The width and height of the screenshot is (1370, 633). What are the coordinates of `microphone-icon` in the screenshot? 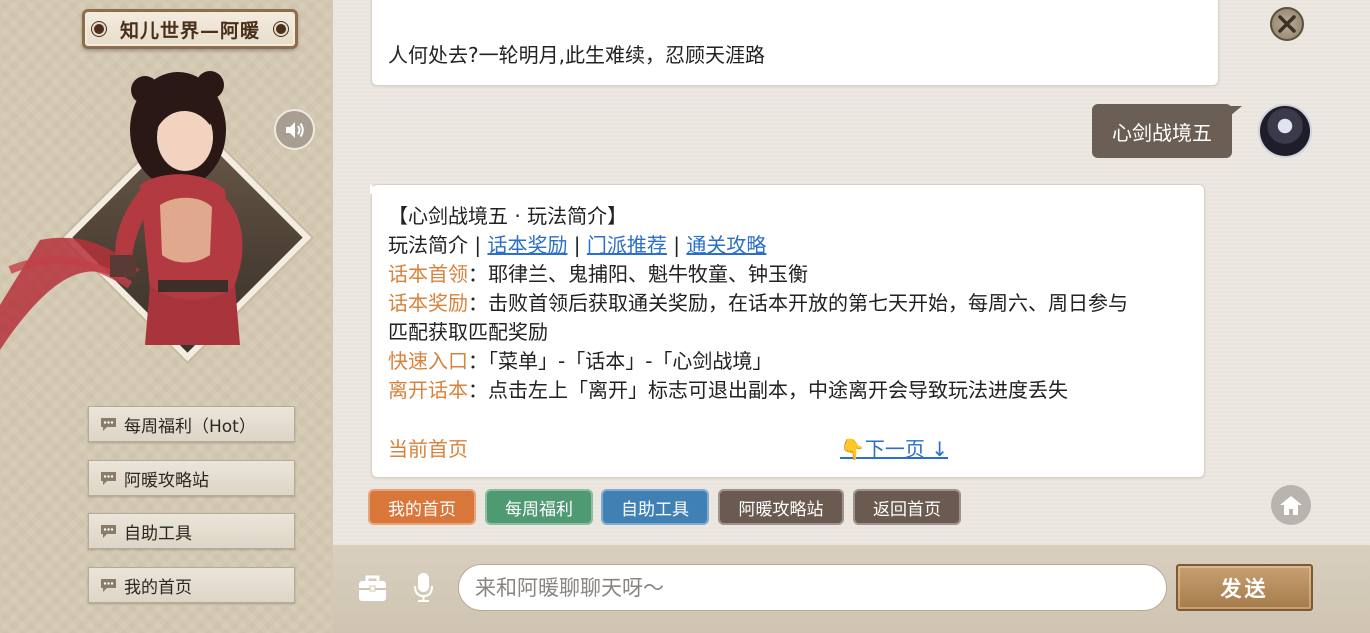 It's located at (423, 587).